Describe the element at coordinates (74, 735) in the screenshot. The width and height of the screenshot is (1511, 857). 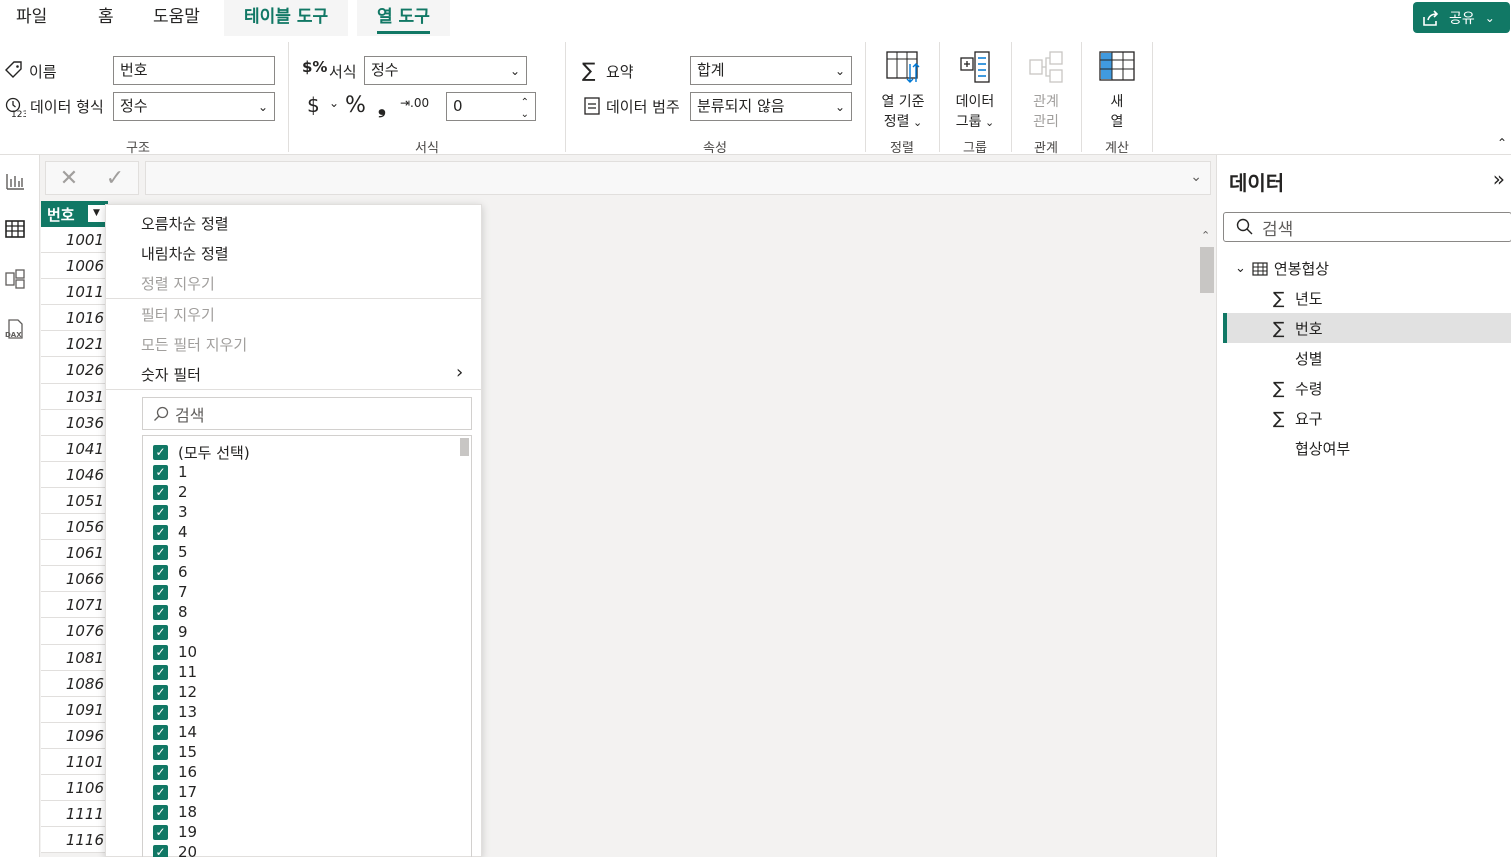
I see `table-cell: 1096` at that location.